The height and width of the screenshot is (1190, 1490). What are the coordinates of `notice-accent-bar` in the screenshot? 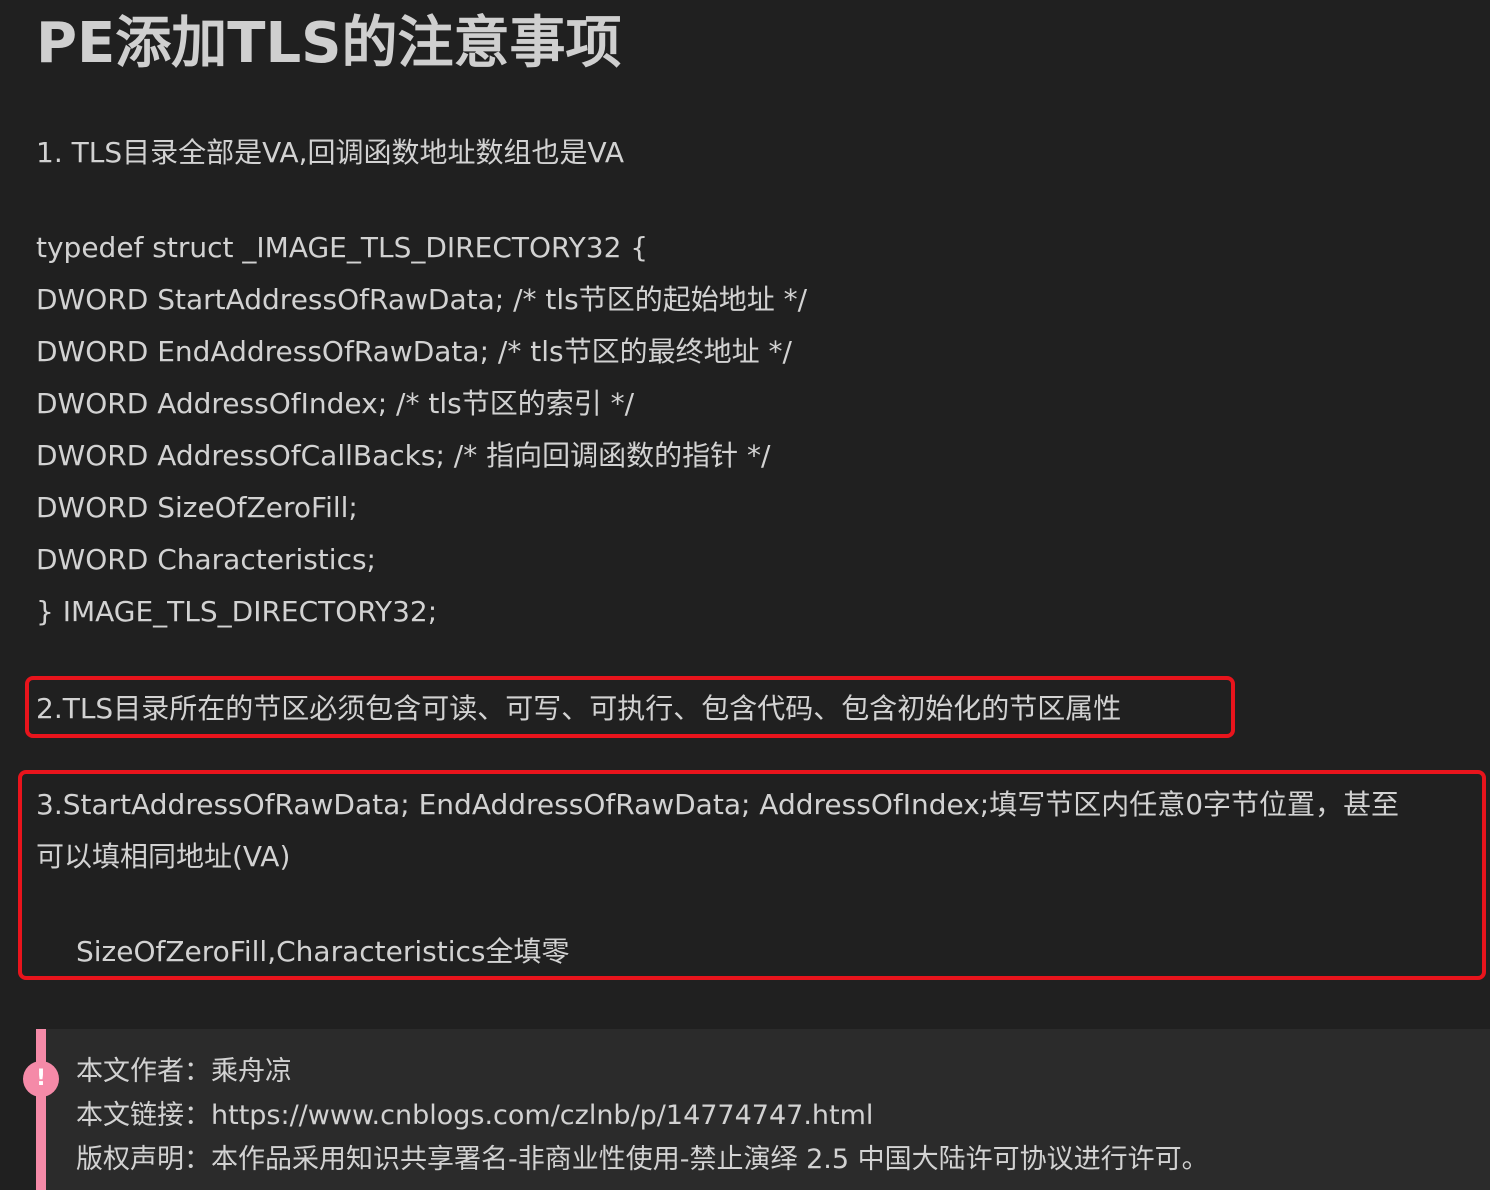 It's located at (41, 1109).